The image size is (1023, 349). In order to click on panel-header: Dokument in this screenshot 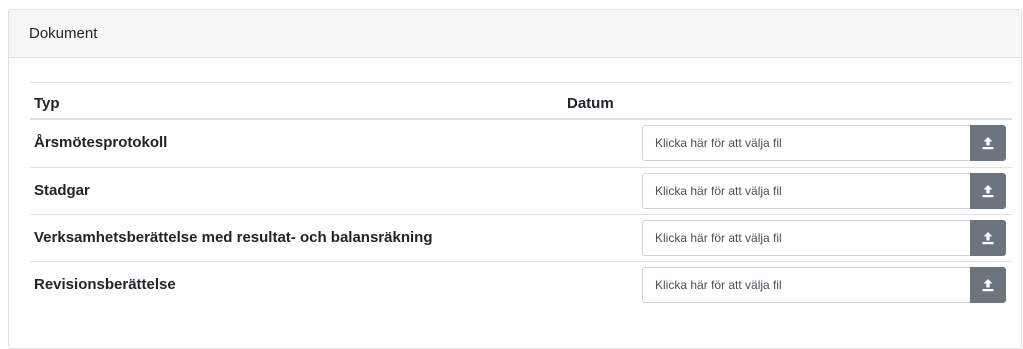, I will do `click(515, 34)`.